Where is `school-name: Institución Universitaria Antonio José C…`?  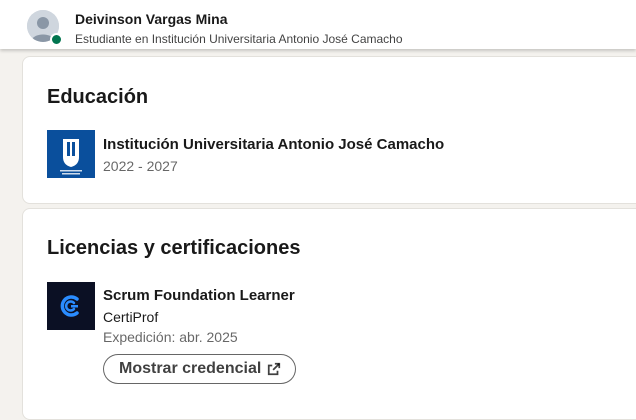 school-name: Institución Universitaria Antonio José C… is located at coordinates (273, 144).